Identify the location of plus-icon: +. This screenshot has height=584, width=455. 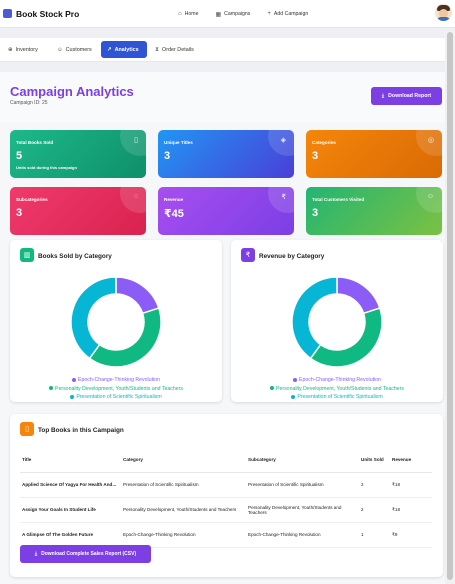
(269, 14).